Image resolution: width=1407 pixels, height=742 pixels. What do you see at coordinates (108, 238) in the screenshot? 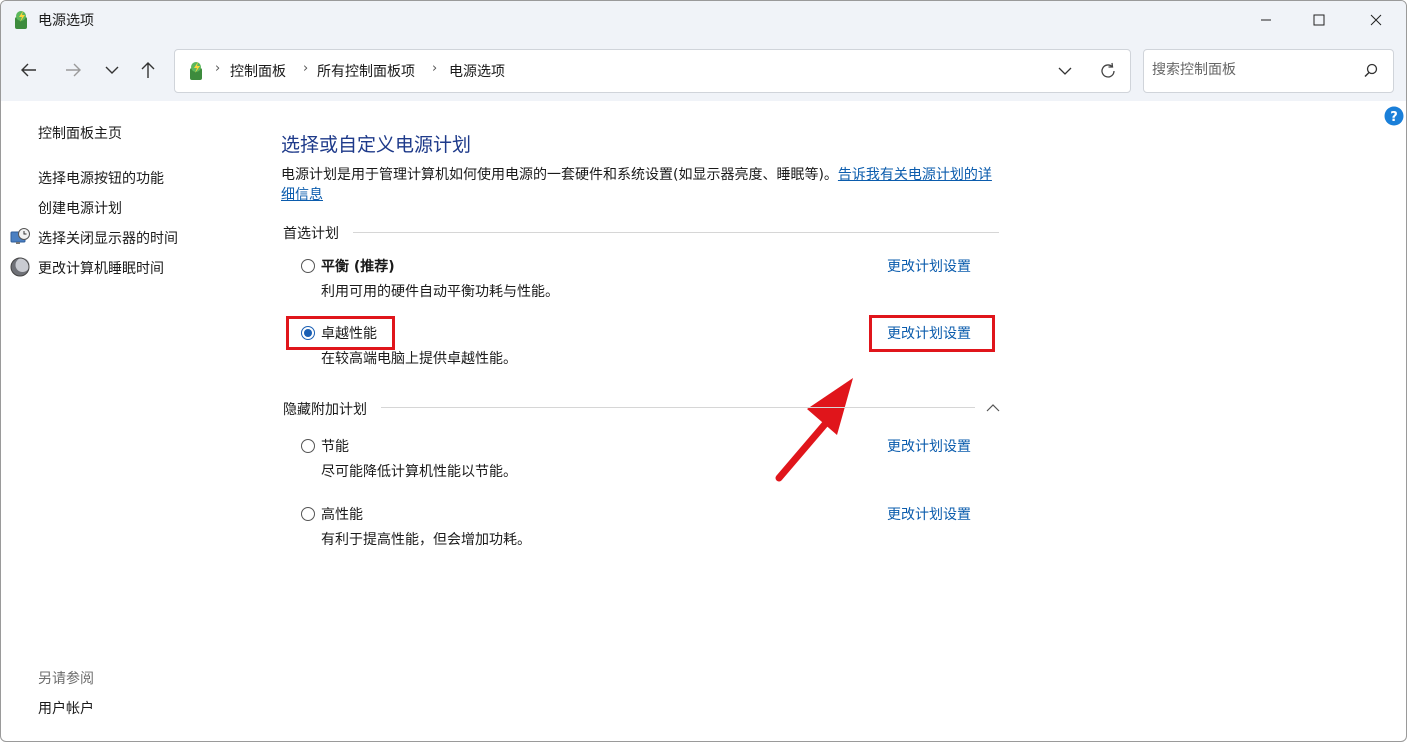
I see `sidebar-item-display-off-time: 选择关闭显示器的时间` at bounding box center [108, 238].